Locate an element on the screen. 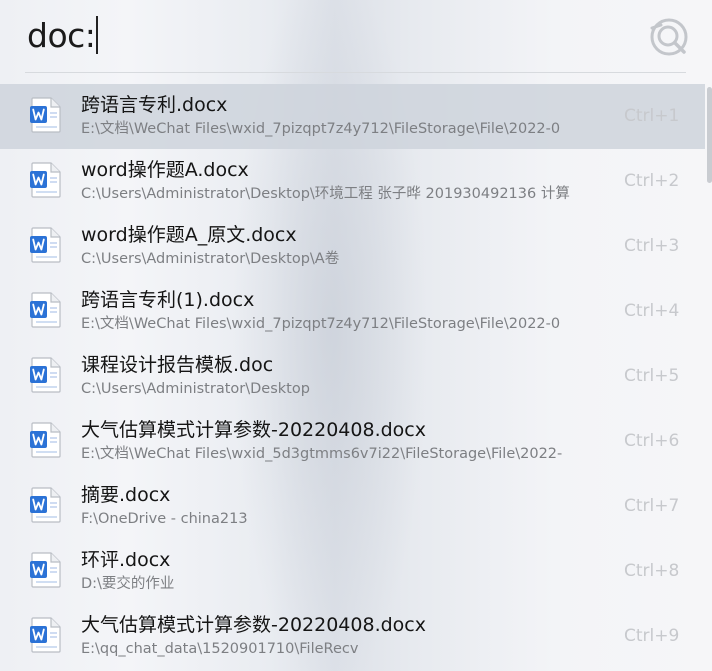 The image size is (712, 671). result-path: C:\Users\Administrator\Desktop\A卷 is located at coordinates (210, 259).